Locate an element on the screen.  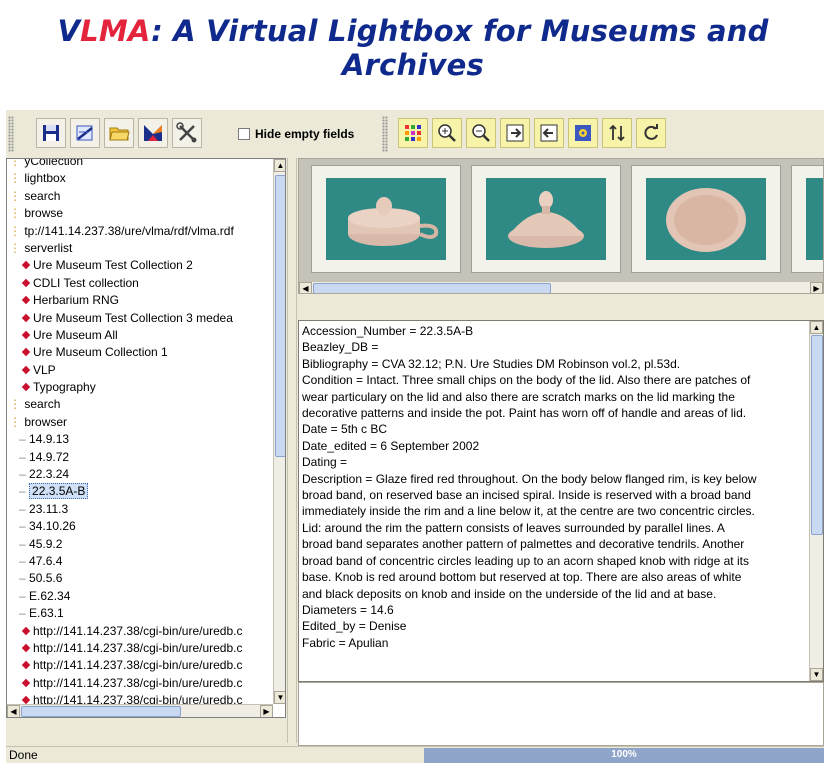
details-vertical-scrollbar: ▲ ▼ is located at coordinates (816, 501).